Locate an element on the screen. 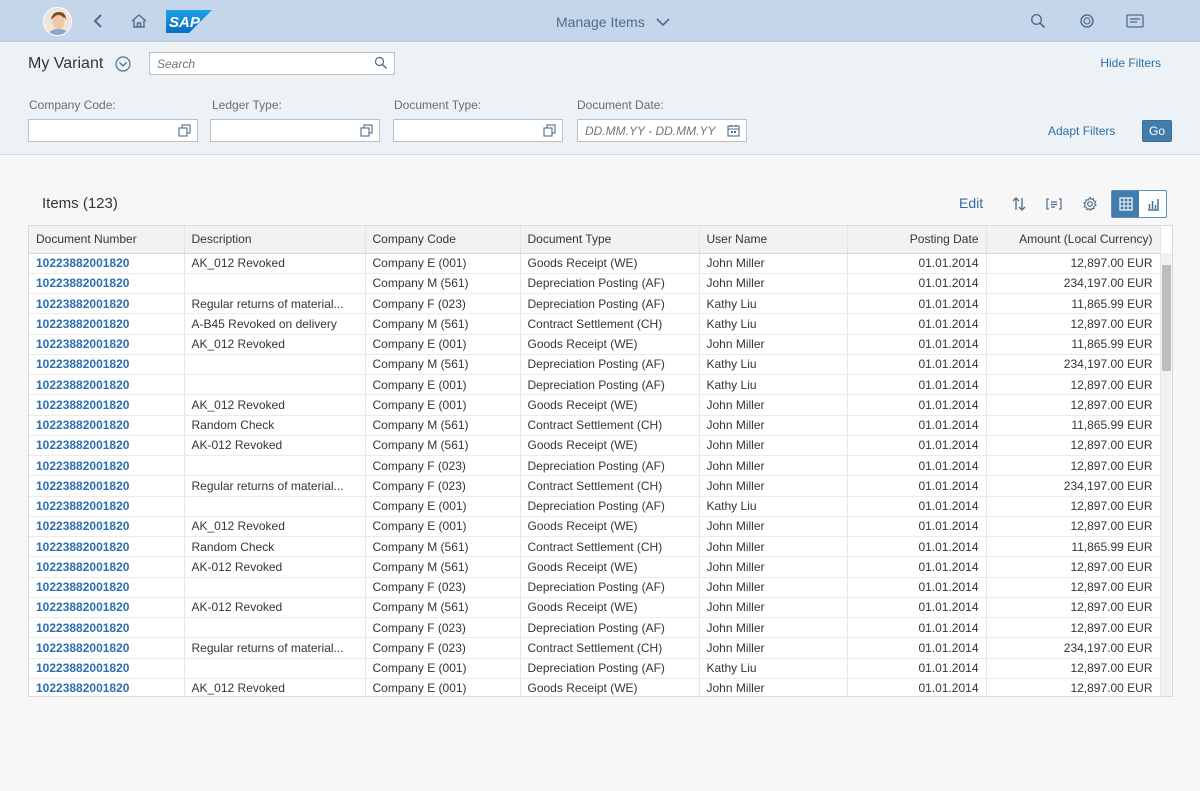 The height and width of the screenshot is (791, 1200). ledger-type-input is located at coordinates (281, 130).